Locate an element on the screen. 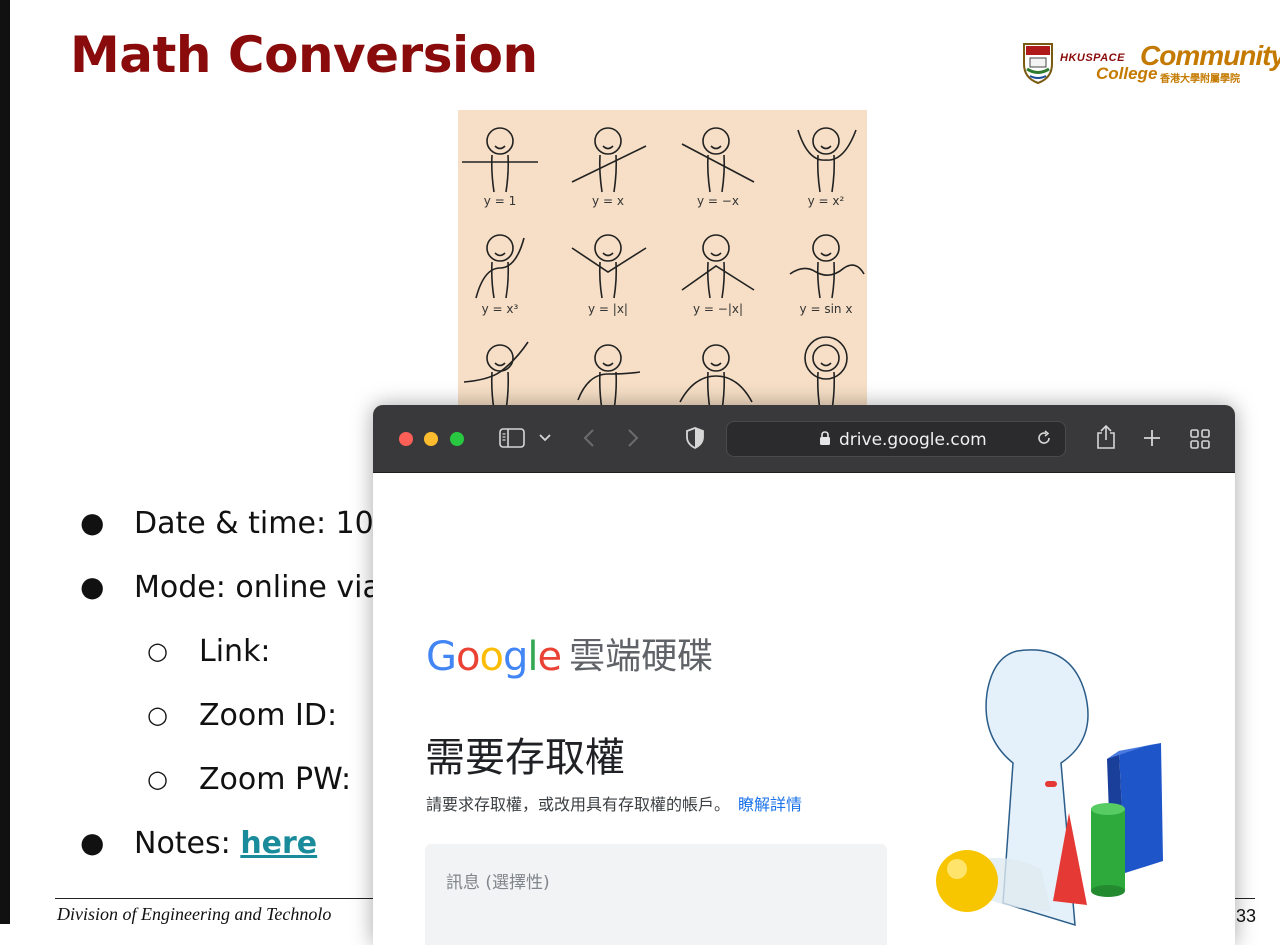 This screenshot has height=945, width=1280. browser-toolbar: drive.google.com is located at coordinates (804, 439).